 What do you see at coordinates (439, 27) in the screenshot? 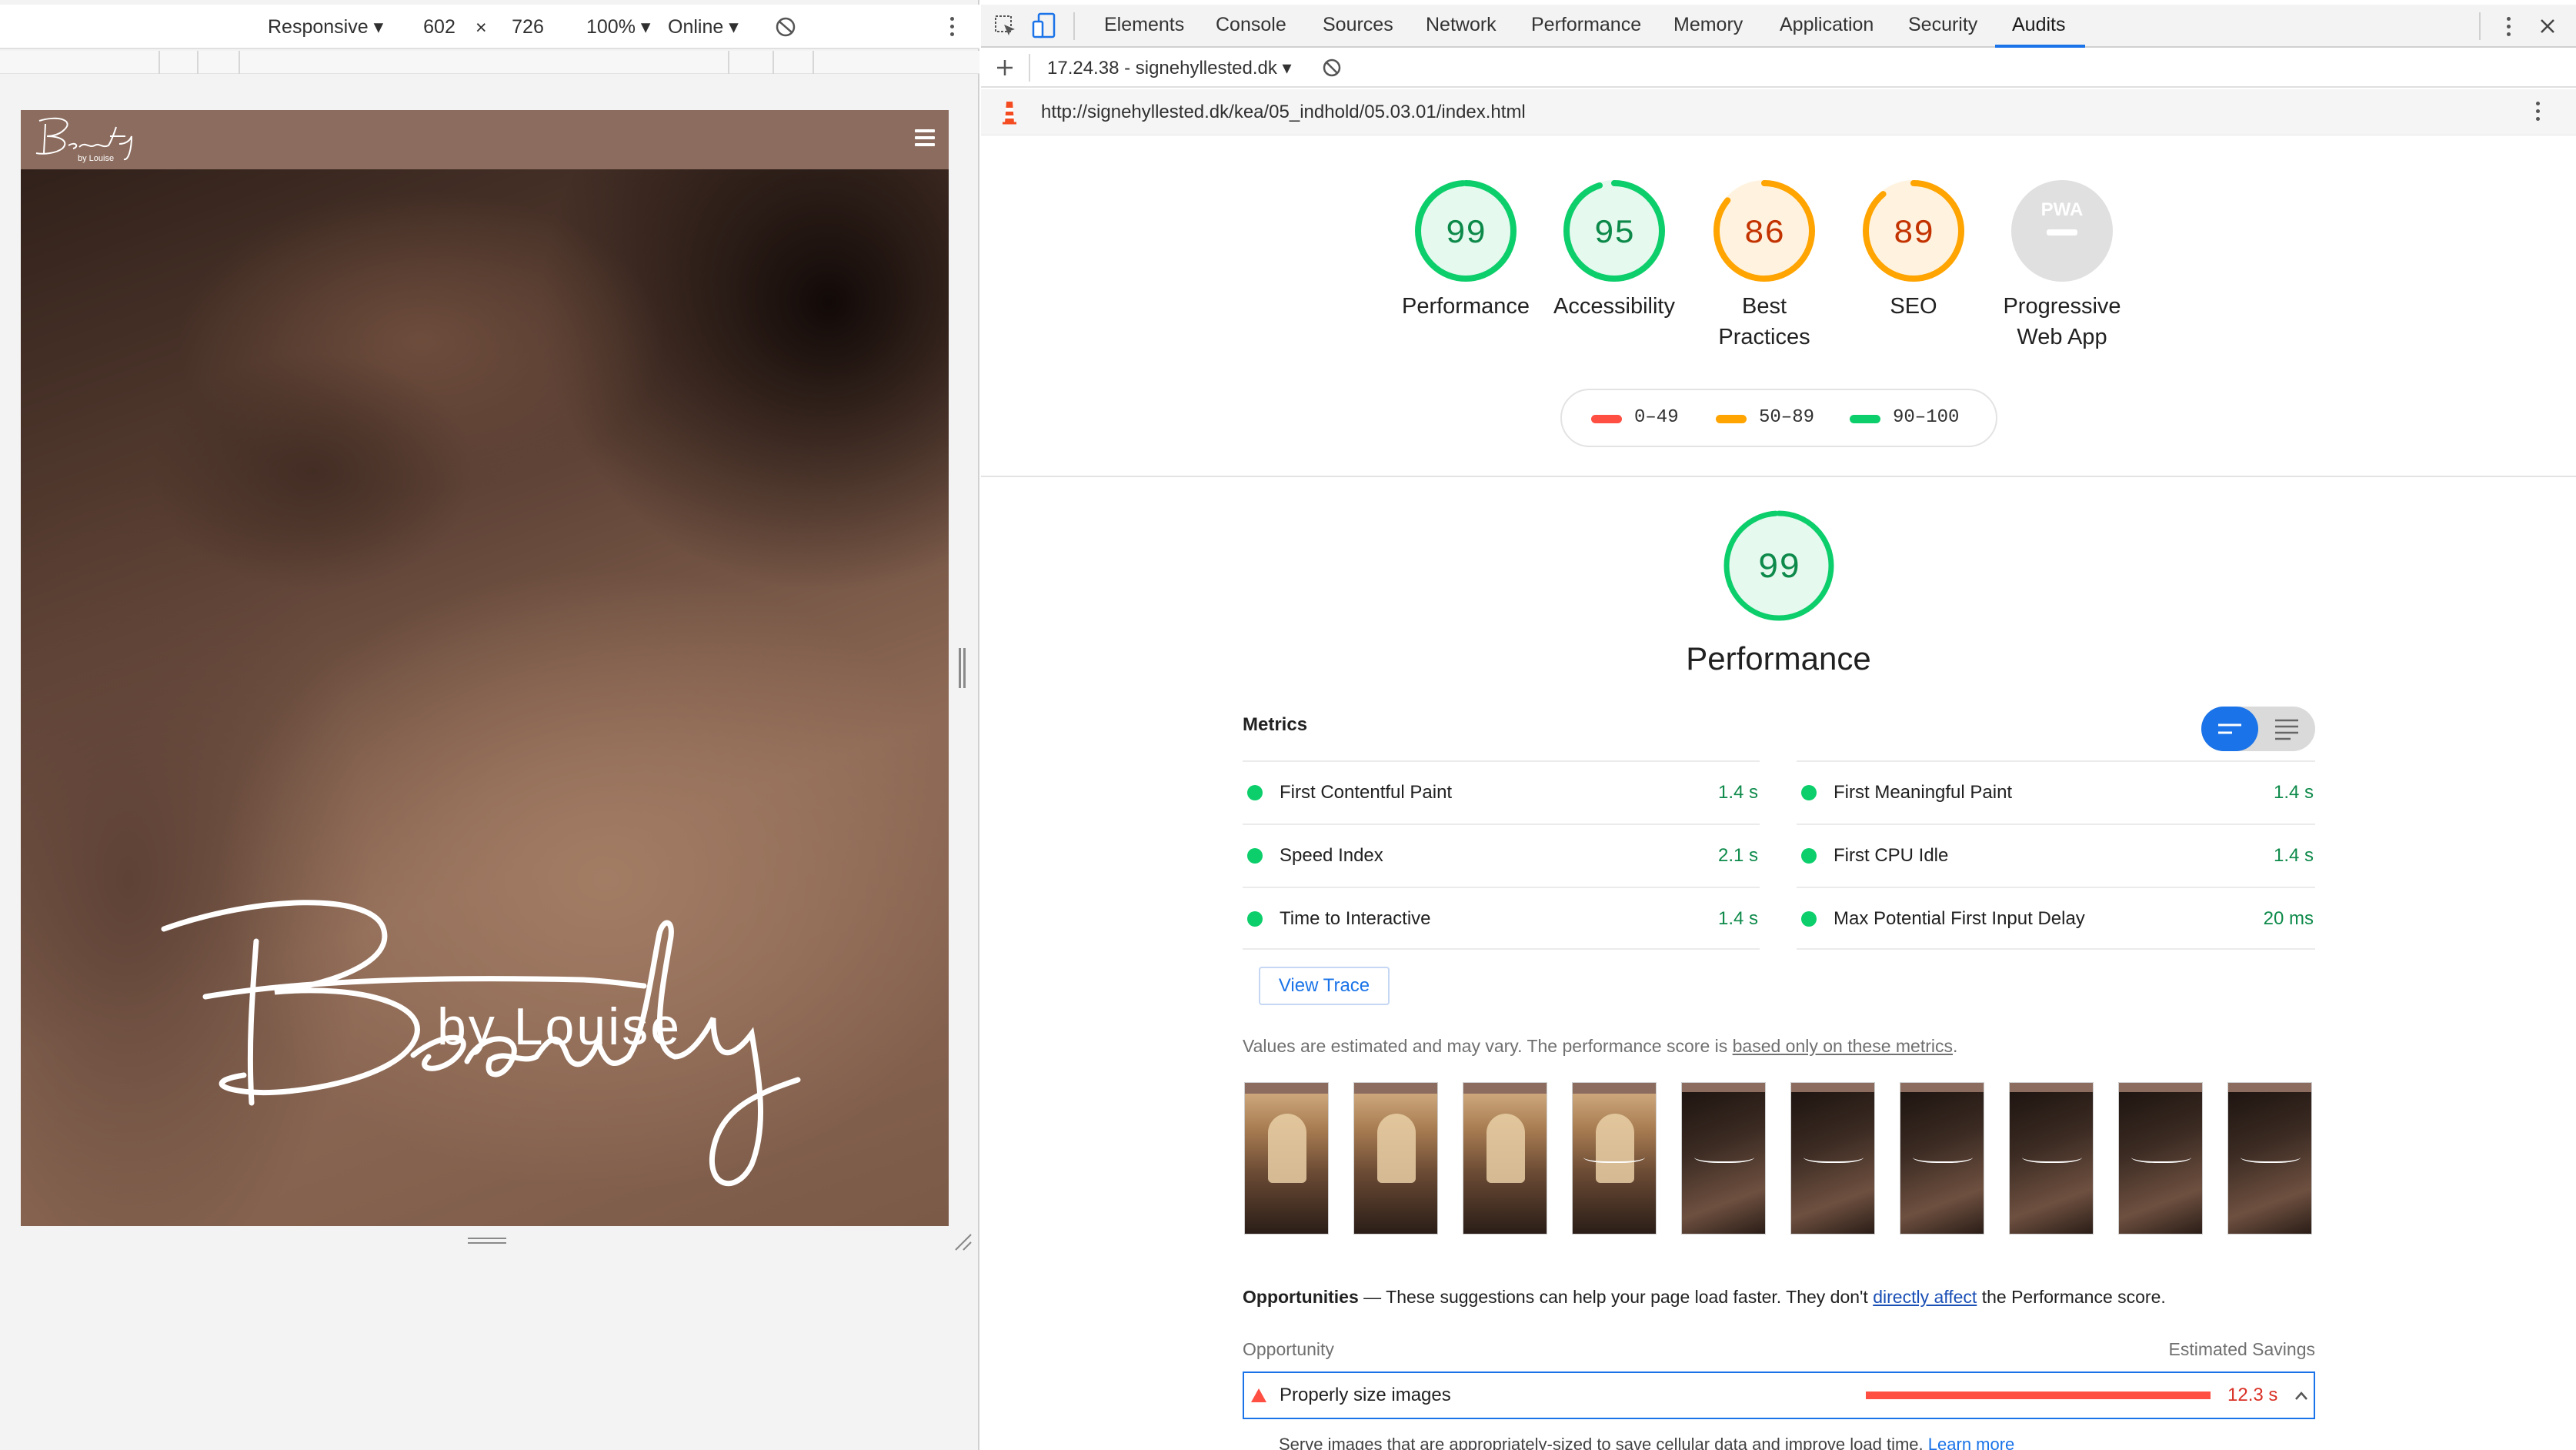
I see `width-input` at bounding box center [439, 27].